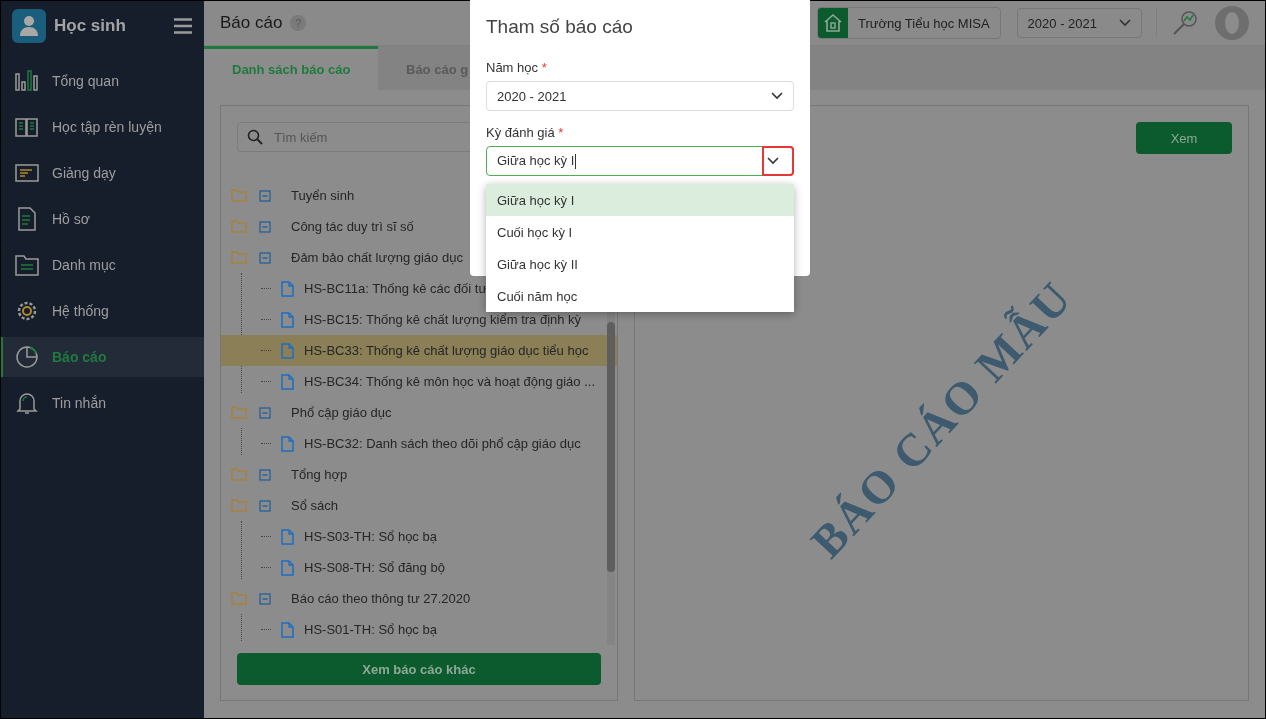  What do you see at coordinates (29, 26) in the screenshot?
I see `app-logo` at bounding box center [29, 26].